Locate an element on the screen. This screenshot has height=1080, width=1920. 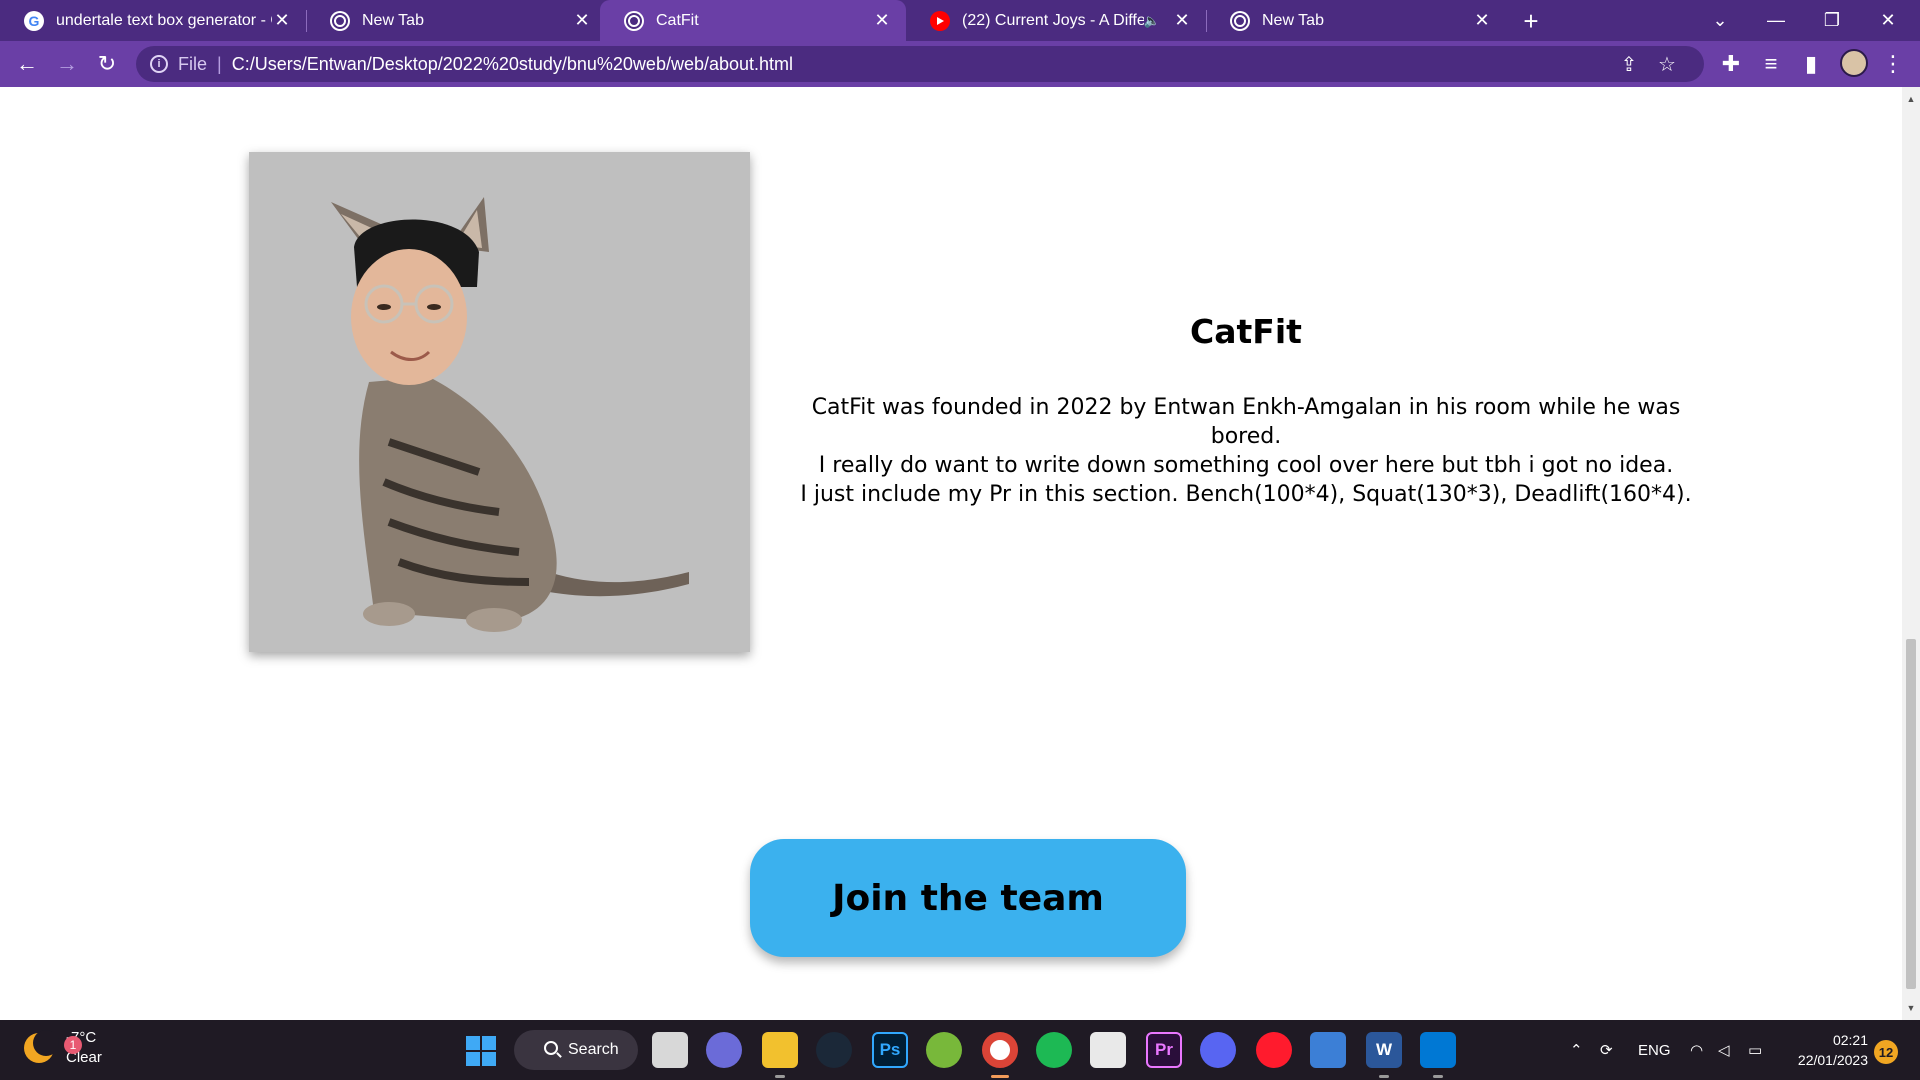
info-icon: i is located at coordinates (159, 64).